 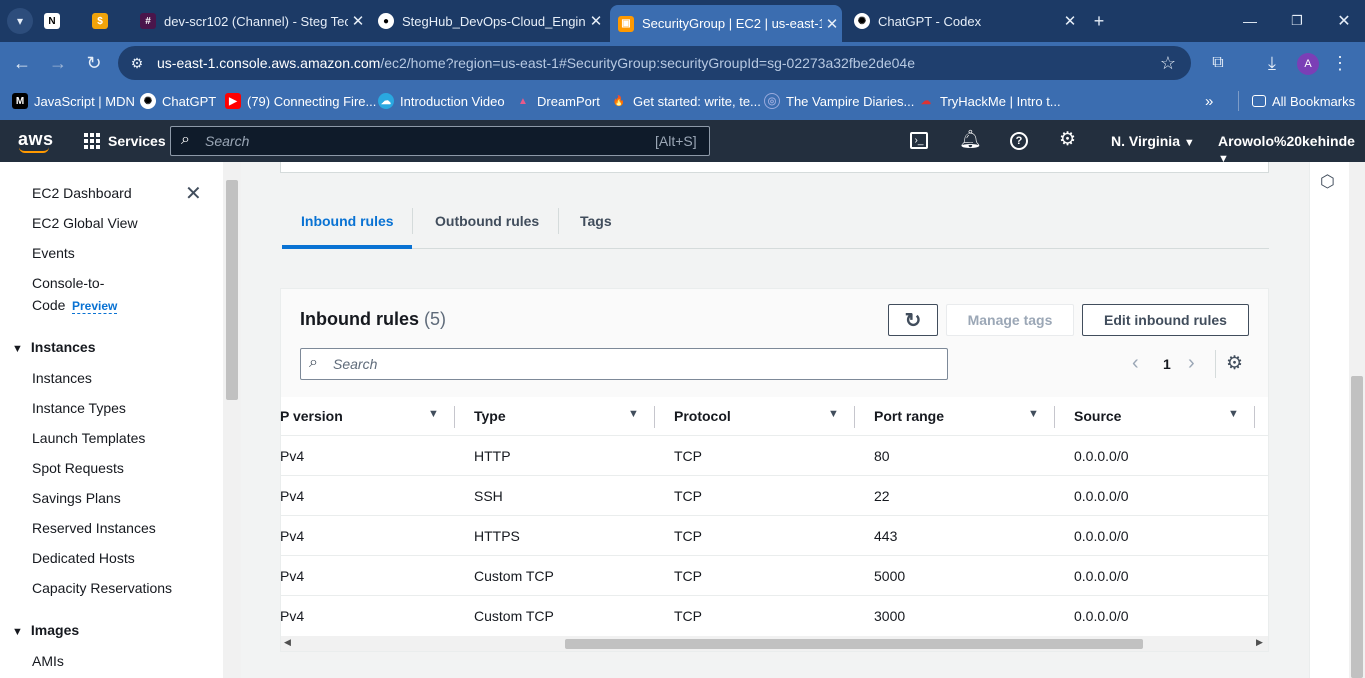 I want to click on new-tab-icon: +, so click(x=1099, y=21).